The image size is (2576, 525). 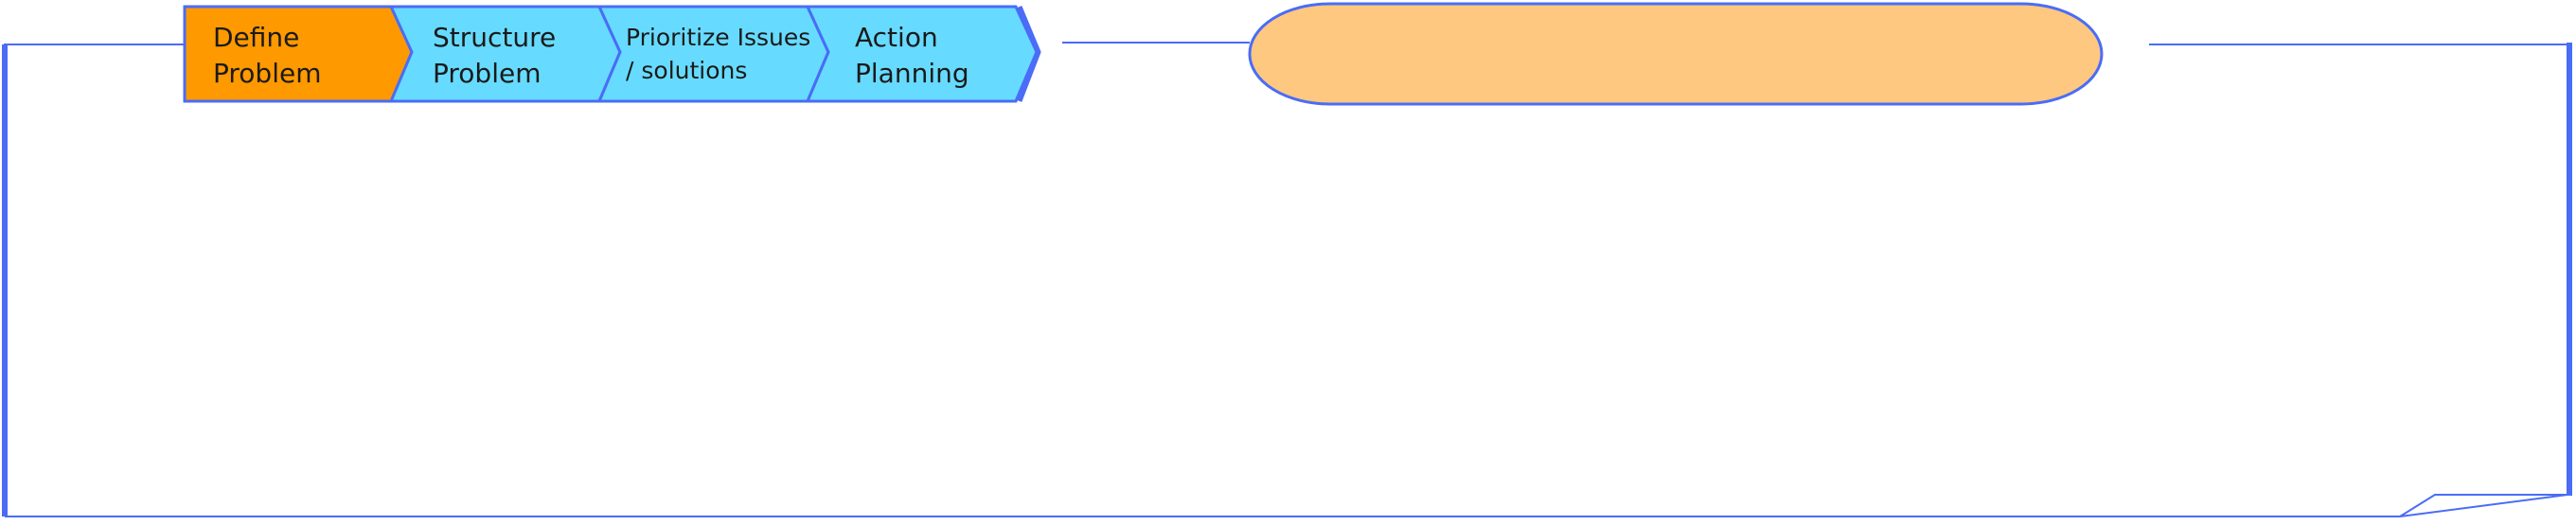 What do you see at coordinates (718, 37) in the screenshot?
I see `step-label-line1: Prioritize Issues` at bounding box center [718, 37].